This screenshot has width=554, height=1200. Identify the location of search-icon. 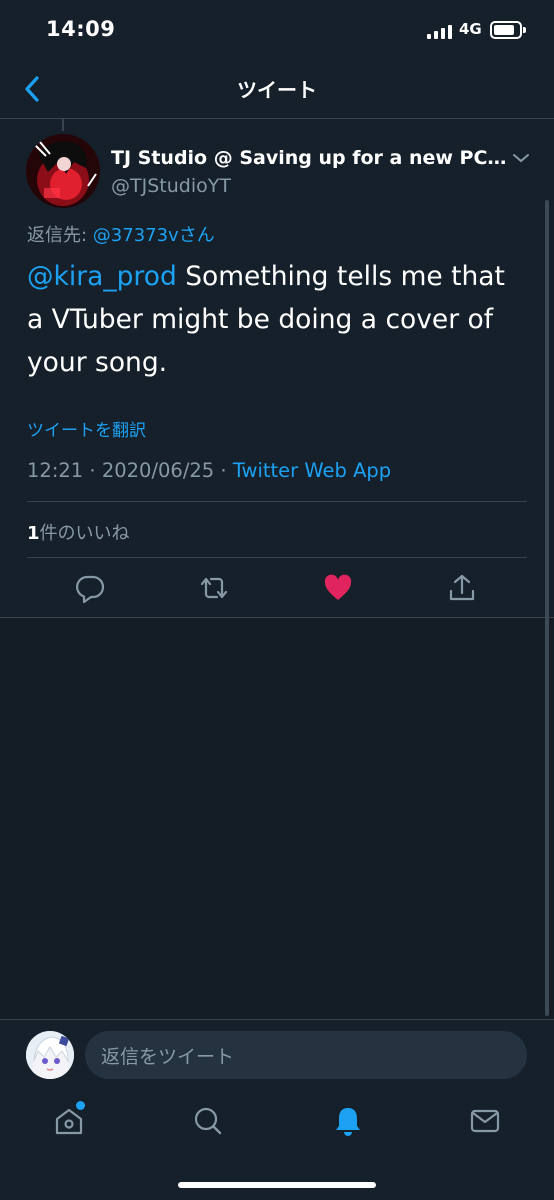
(208, 1121).